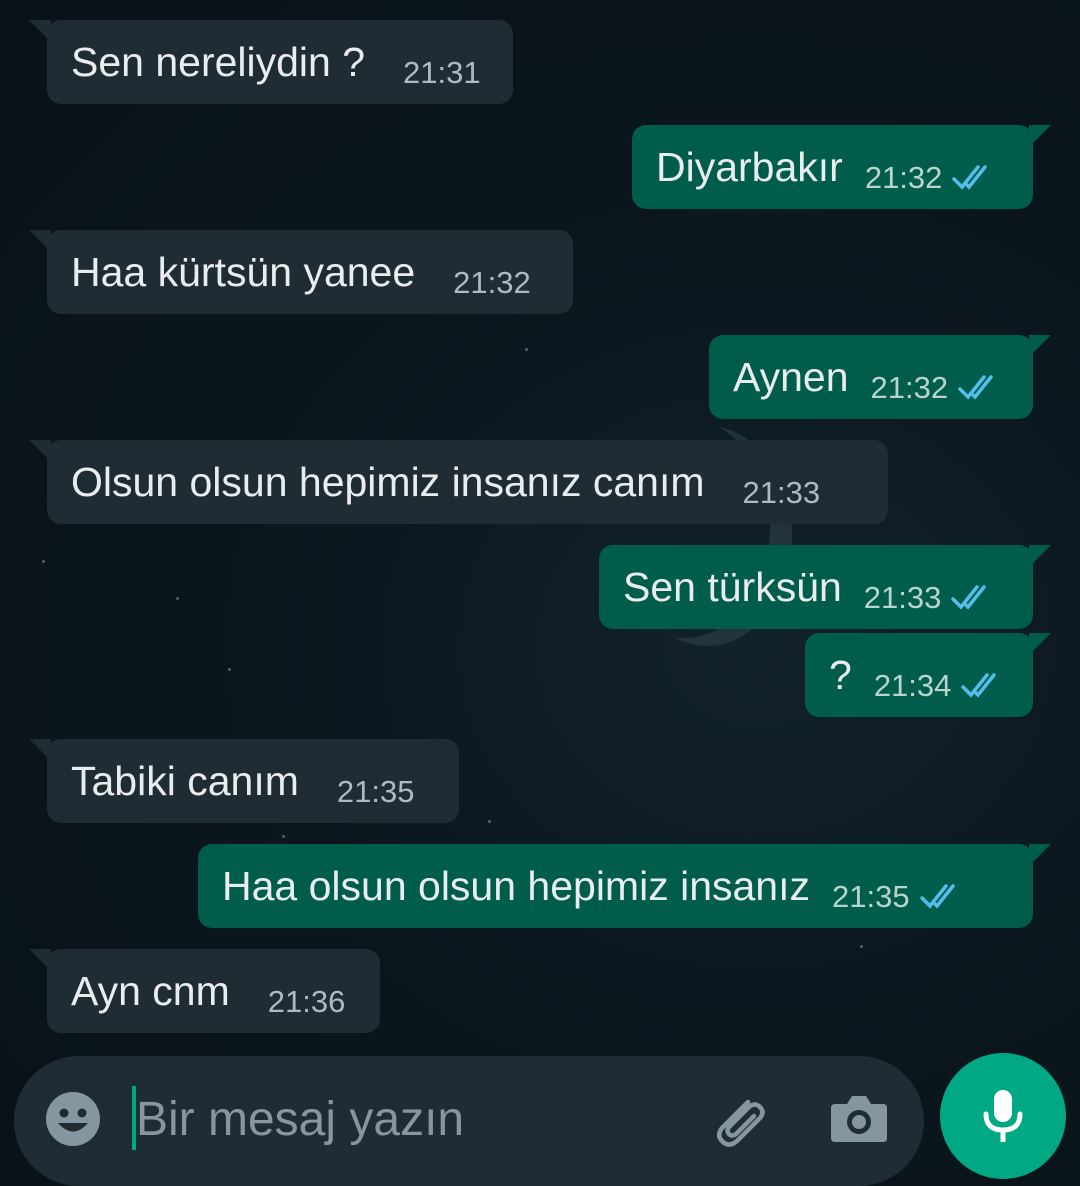  I want to click on mic-button, so click(1003, 1116).